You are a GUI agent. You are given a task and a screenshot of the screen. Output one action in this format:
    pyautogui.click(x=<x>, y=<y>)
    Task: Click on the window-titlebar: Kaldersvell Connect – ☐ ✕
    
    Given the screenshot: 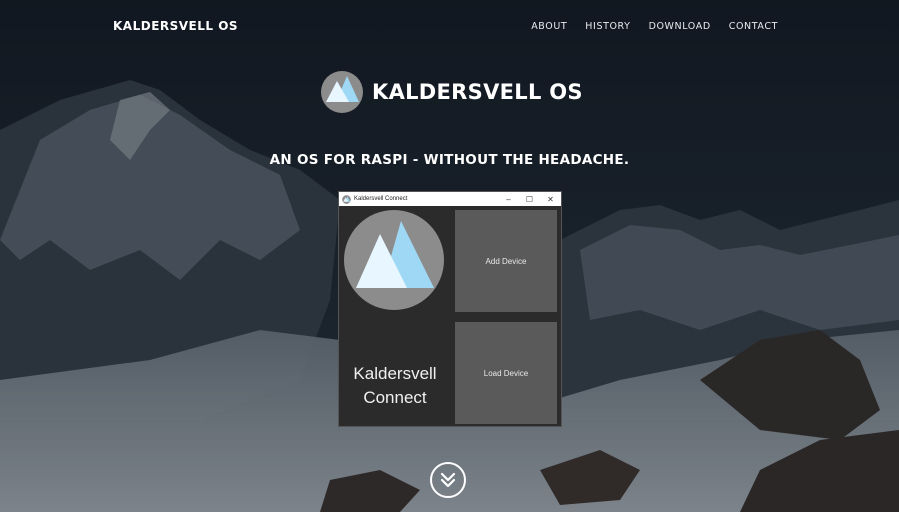 What is the action you would take?
    pyautogui.click(x=450, y=199)
    